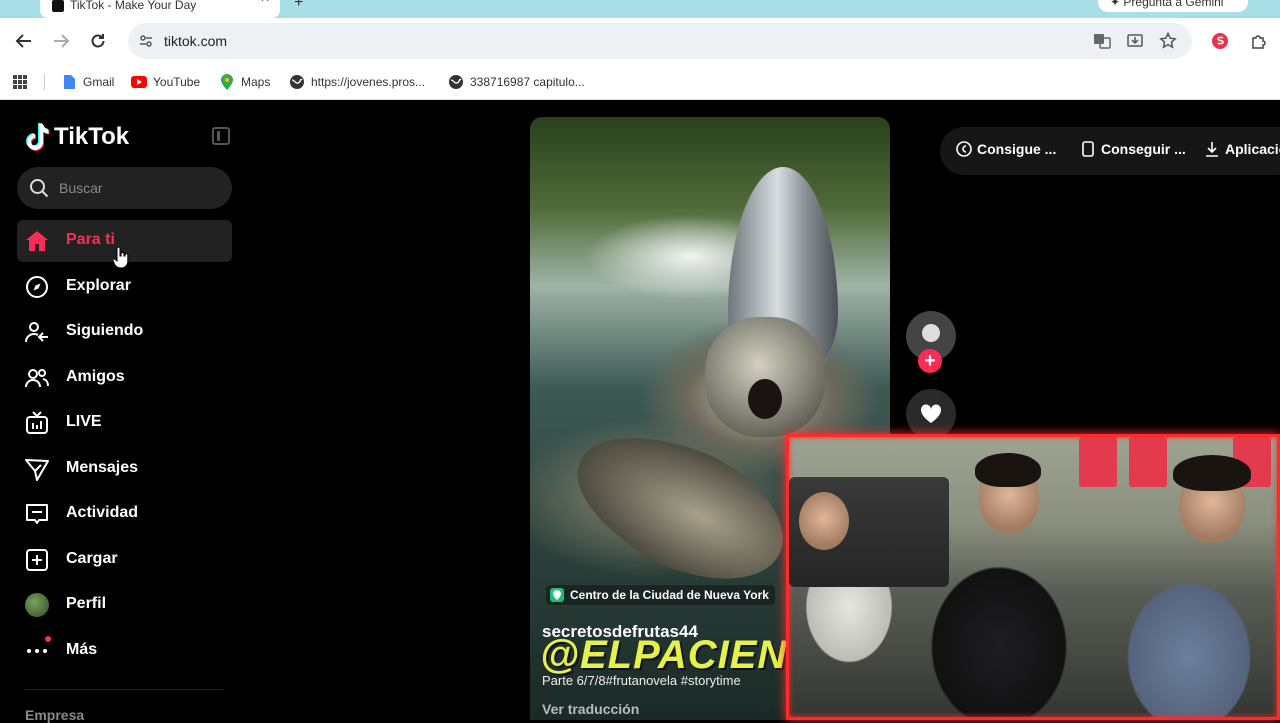 This screenshot has height=723, width=1280. What do you see at coordinates (930, 361) in the screenshot?
I see `follow-plus-button: +` at bounding box center [930, 361].